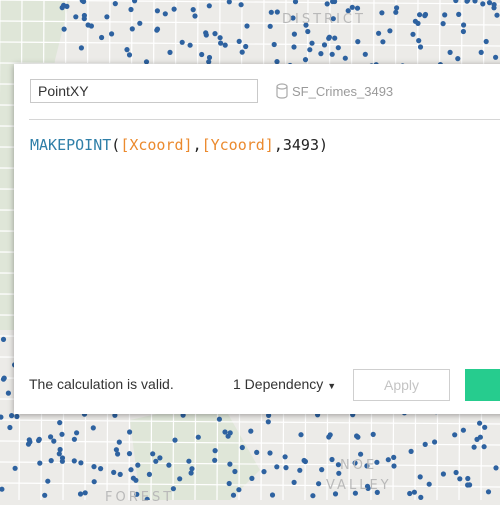 The image size is (500, 505). What do you see at coordinates (401, 385) in the screenshot?
I see `apply-button: Apply` at bounding box center [401, 385].